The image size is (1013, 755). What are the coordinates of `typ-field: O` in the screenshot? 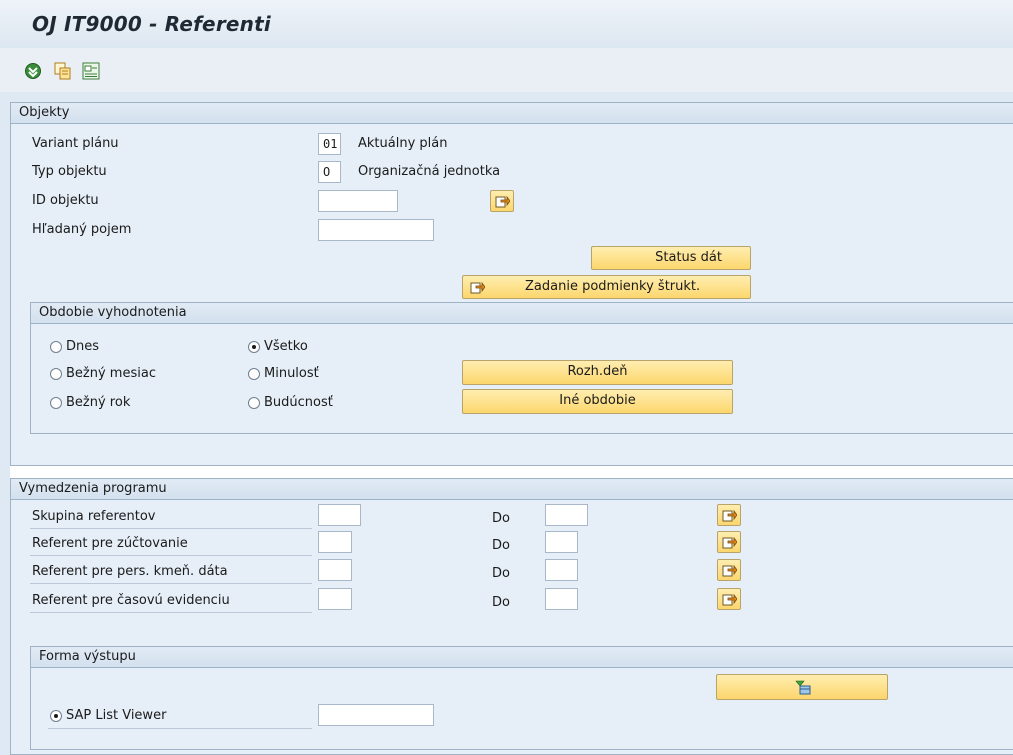 It's located at (329, 172).